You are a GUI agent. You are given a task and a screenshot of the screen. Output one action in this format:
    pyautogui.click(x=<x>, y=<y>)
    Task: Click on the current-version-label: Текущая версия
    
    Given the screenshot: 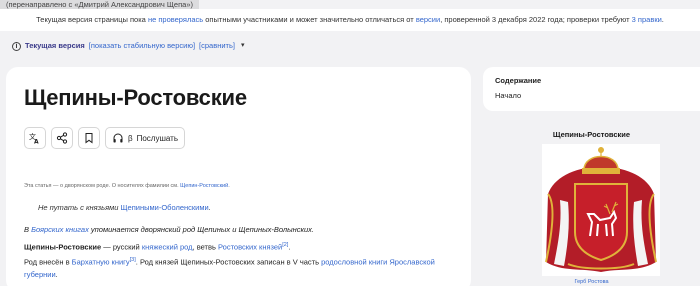 What is the action you would take?
    pyautogui.click(x=55, y=46)
    